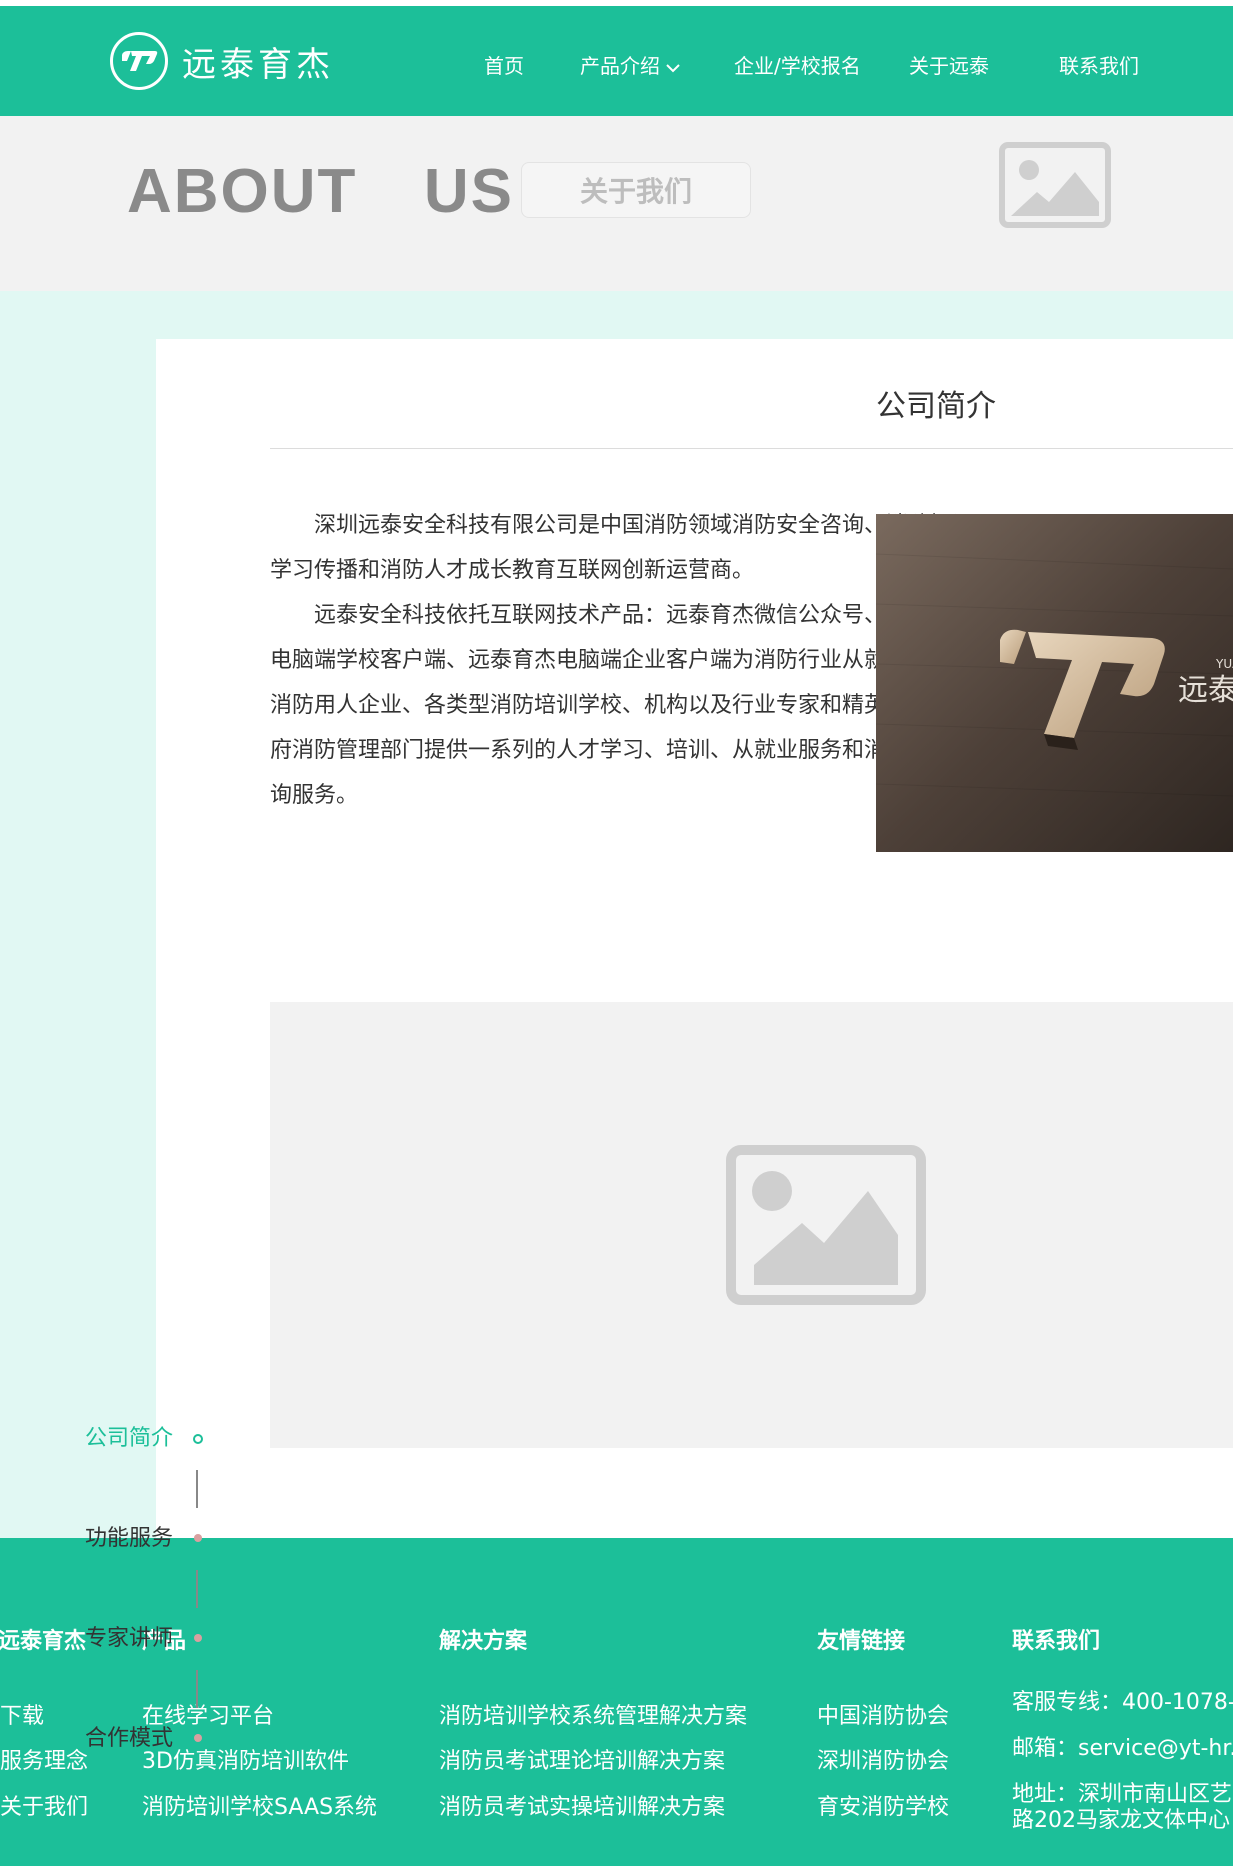 The width and height of the screenshot is (1233, 1866). What do you see at coordinates (1224, 664) in the screenshot?
I see `photo-small-text: YUAN` at bounding box center [1224, 664].